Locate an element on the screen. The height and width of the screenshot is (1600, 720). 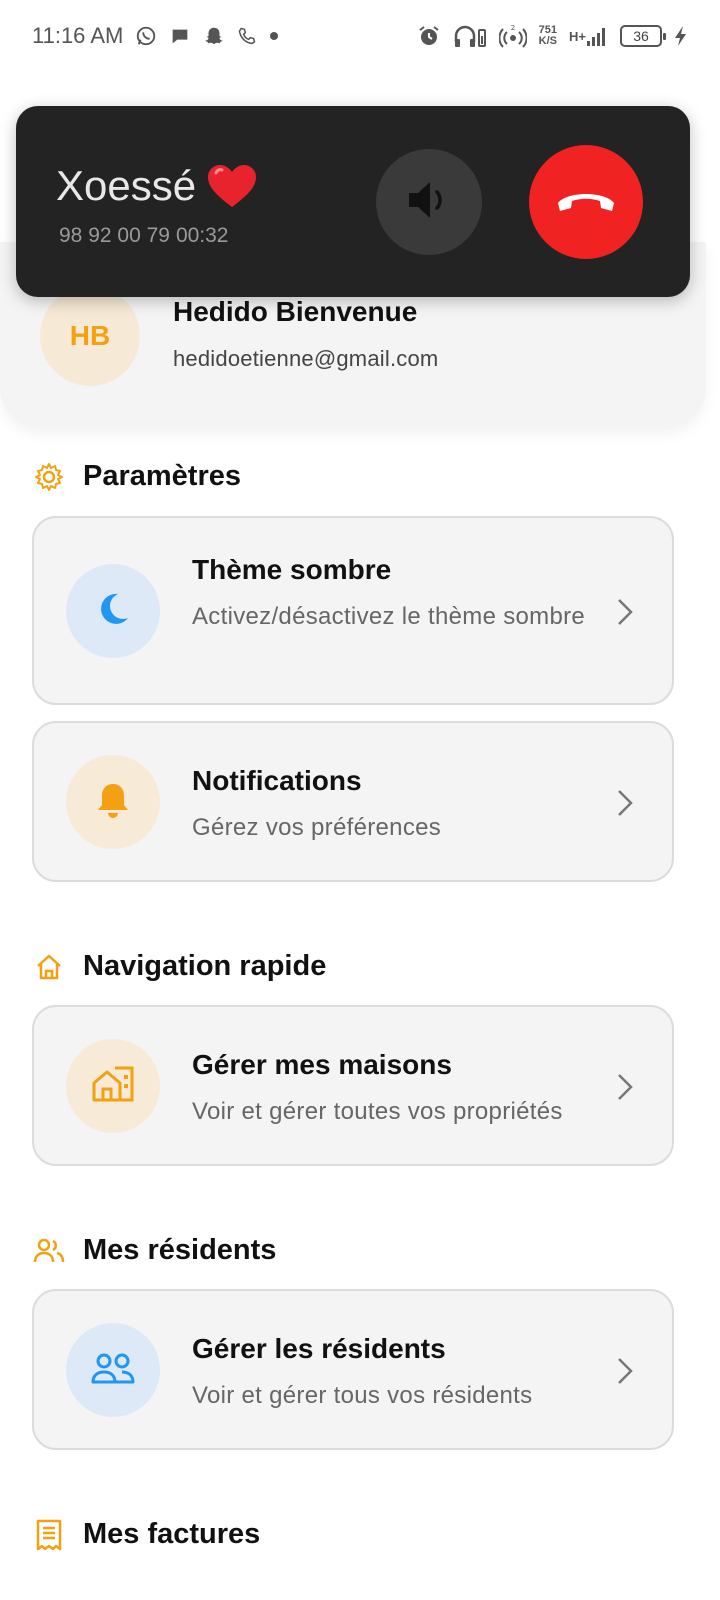
section-factures: Mes factures is located at coordinates (146, 1534).